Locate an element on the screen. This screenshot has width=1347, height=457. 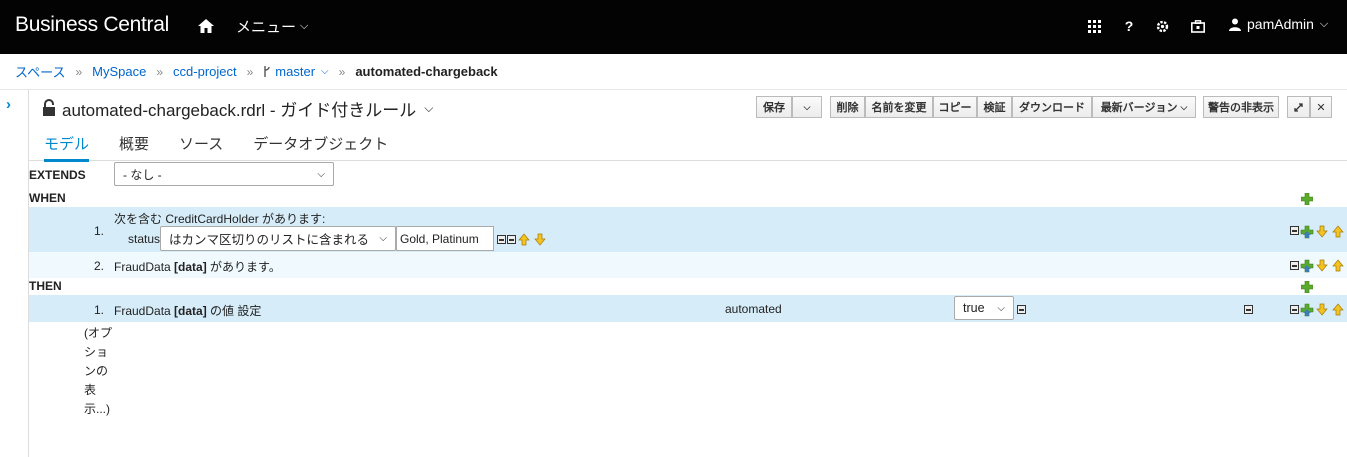
breadcrumb-current: automated-chargeback is located at coordinates (426, 71).